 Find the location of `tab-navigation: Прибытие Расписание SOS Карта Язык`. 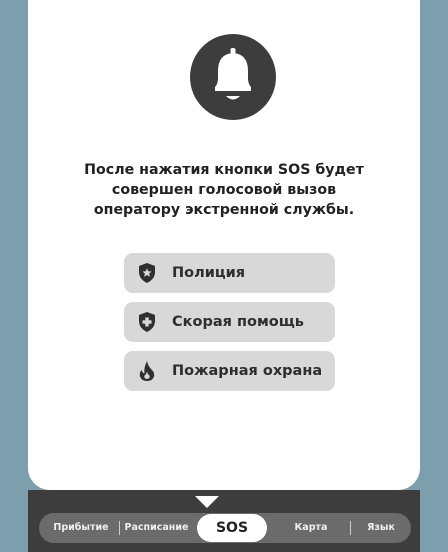

tab-navigation: Прибытие Расписание SOS Карта Язык is located at coordinates (225, 528).